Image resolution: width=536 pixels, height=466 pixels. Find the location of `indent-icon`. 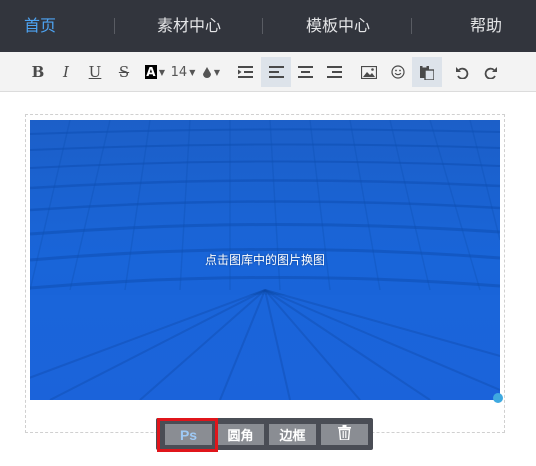

indent-icon is located at coordinates (245, 72).